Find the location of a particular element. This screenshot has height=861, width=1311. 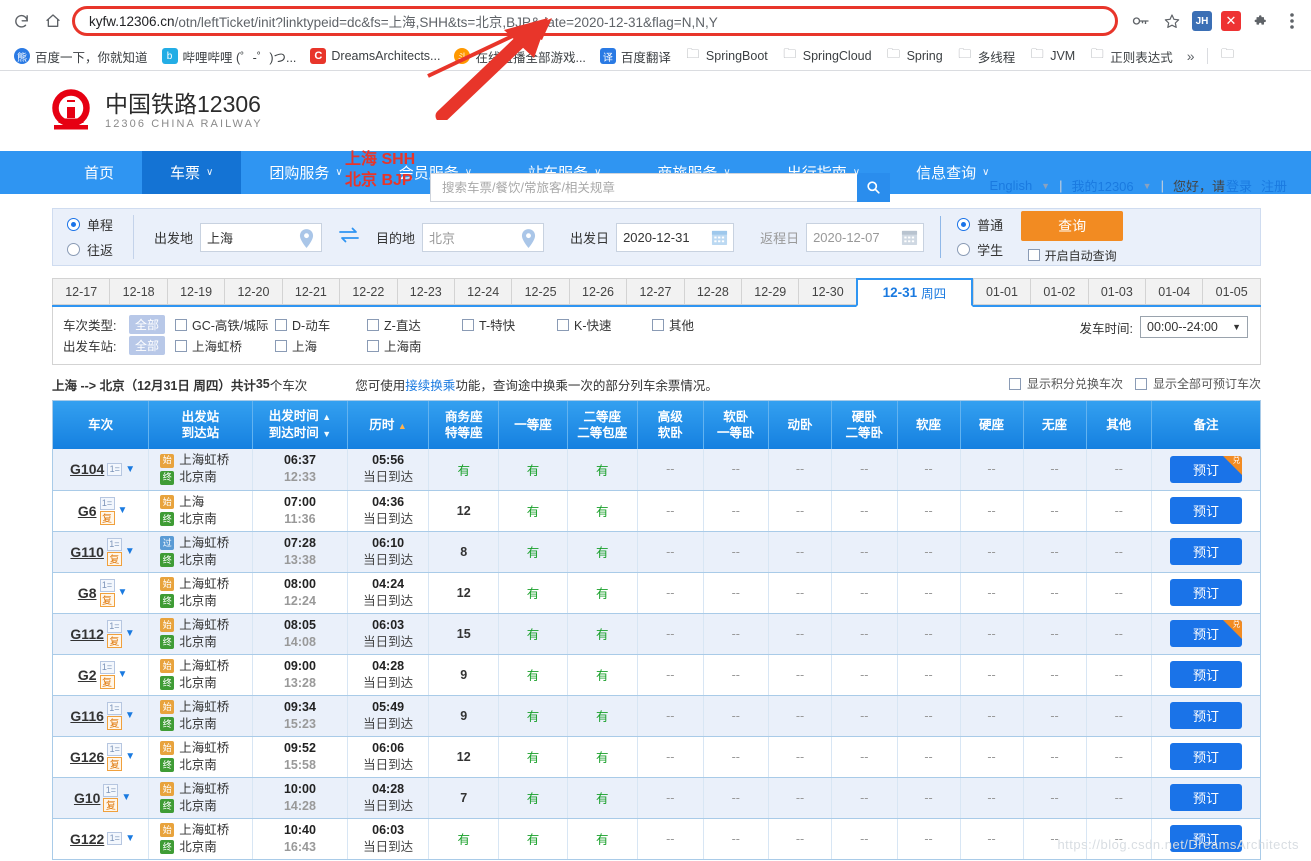

depart-date-input: 2020-12-31 is located at coordinates (675, 237).